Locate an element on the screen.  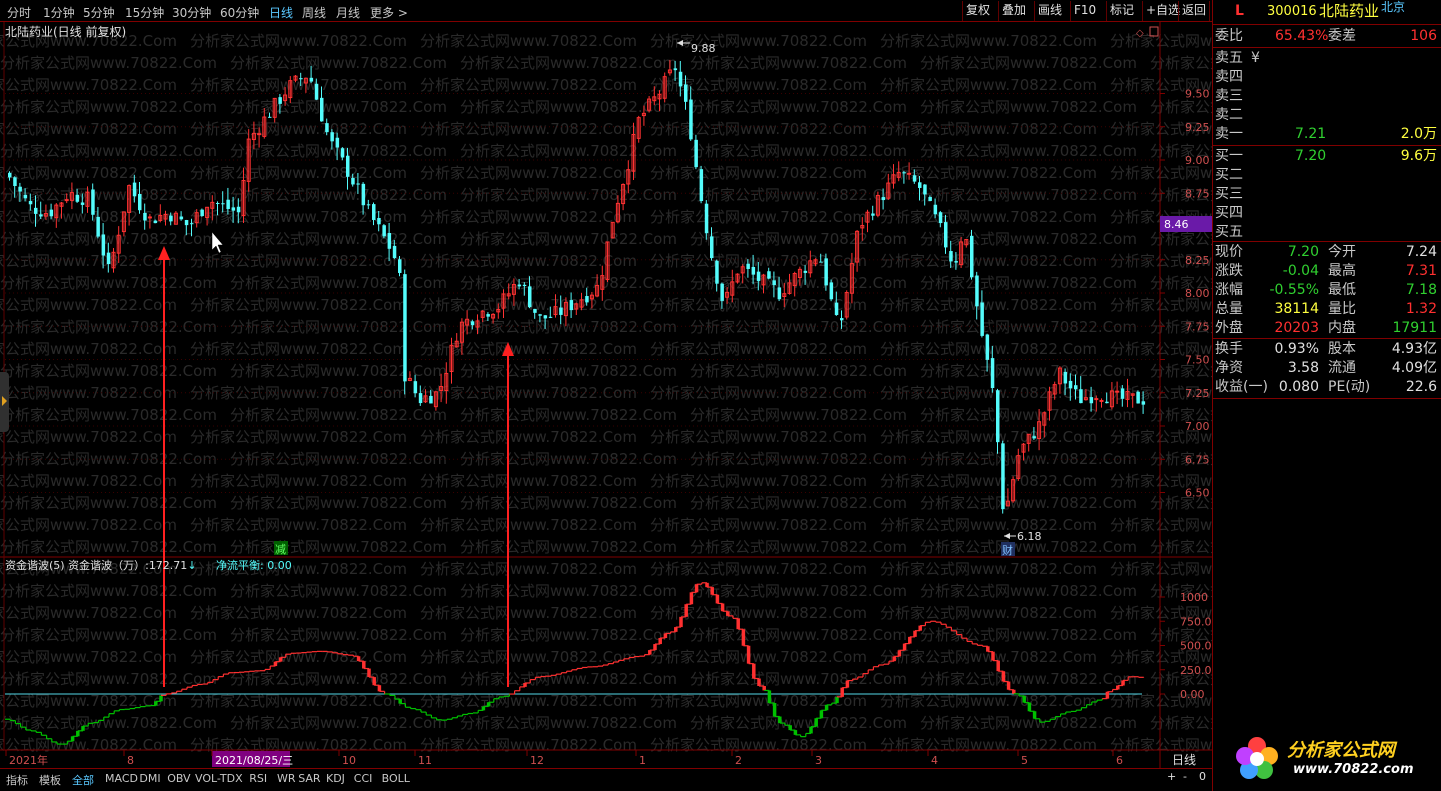
period-tab-60min: 60分钟 is located at coordinates (239, 12).